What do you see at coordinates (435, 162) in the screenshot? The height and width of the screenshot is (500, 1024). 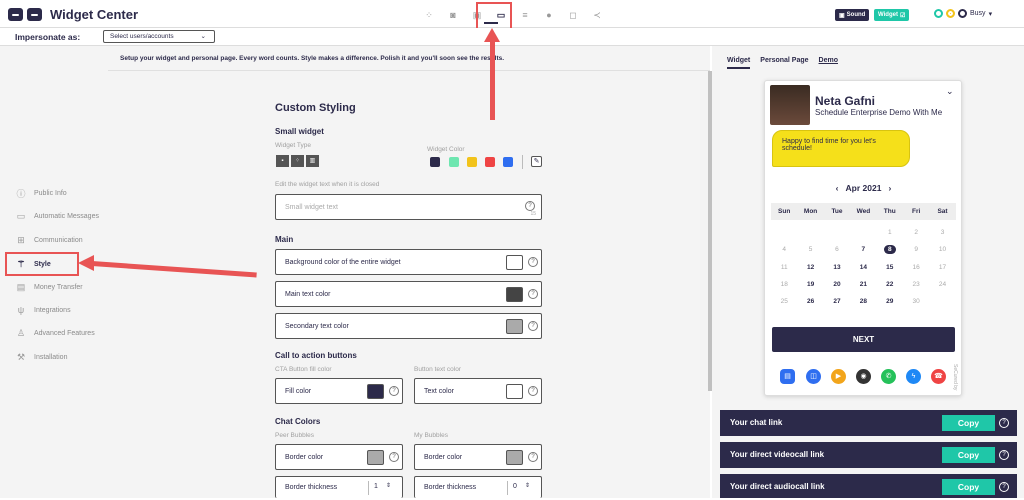 I see `widget-color-swatch-navy` at bounding box center [435, 162].